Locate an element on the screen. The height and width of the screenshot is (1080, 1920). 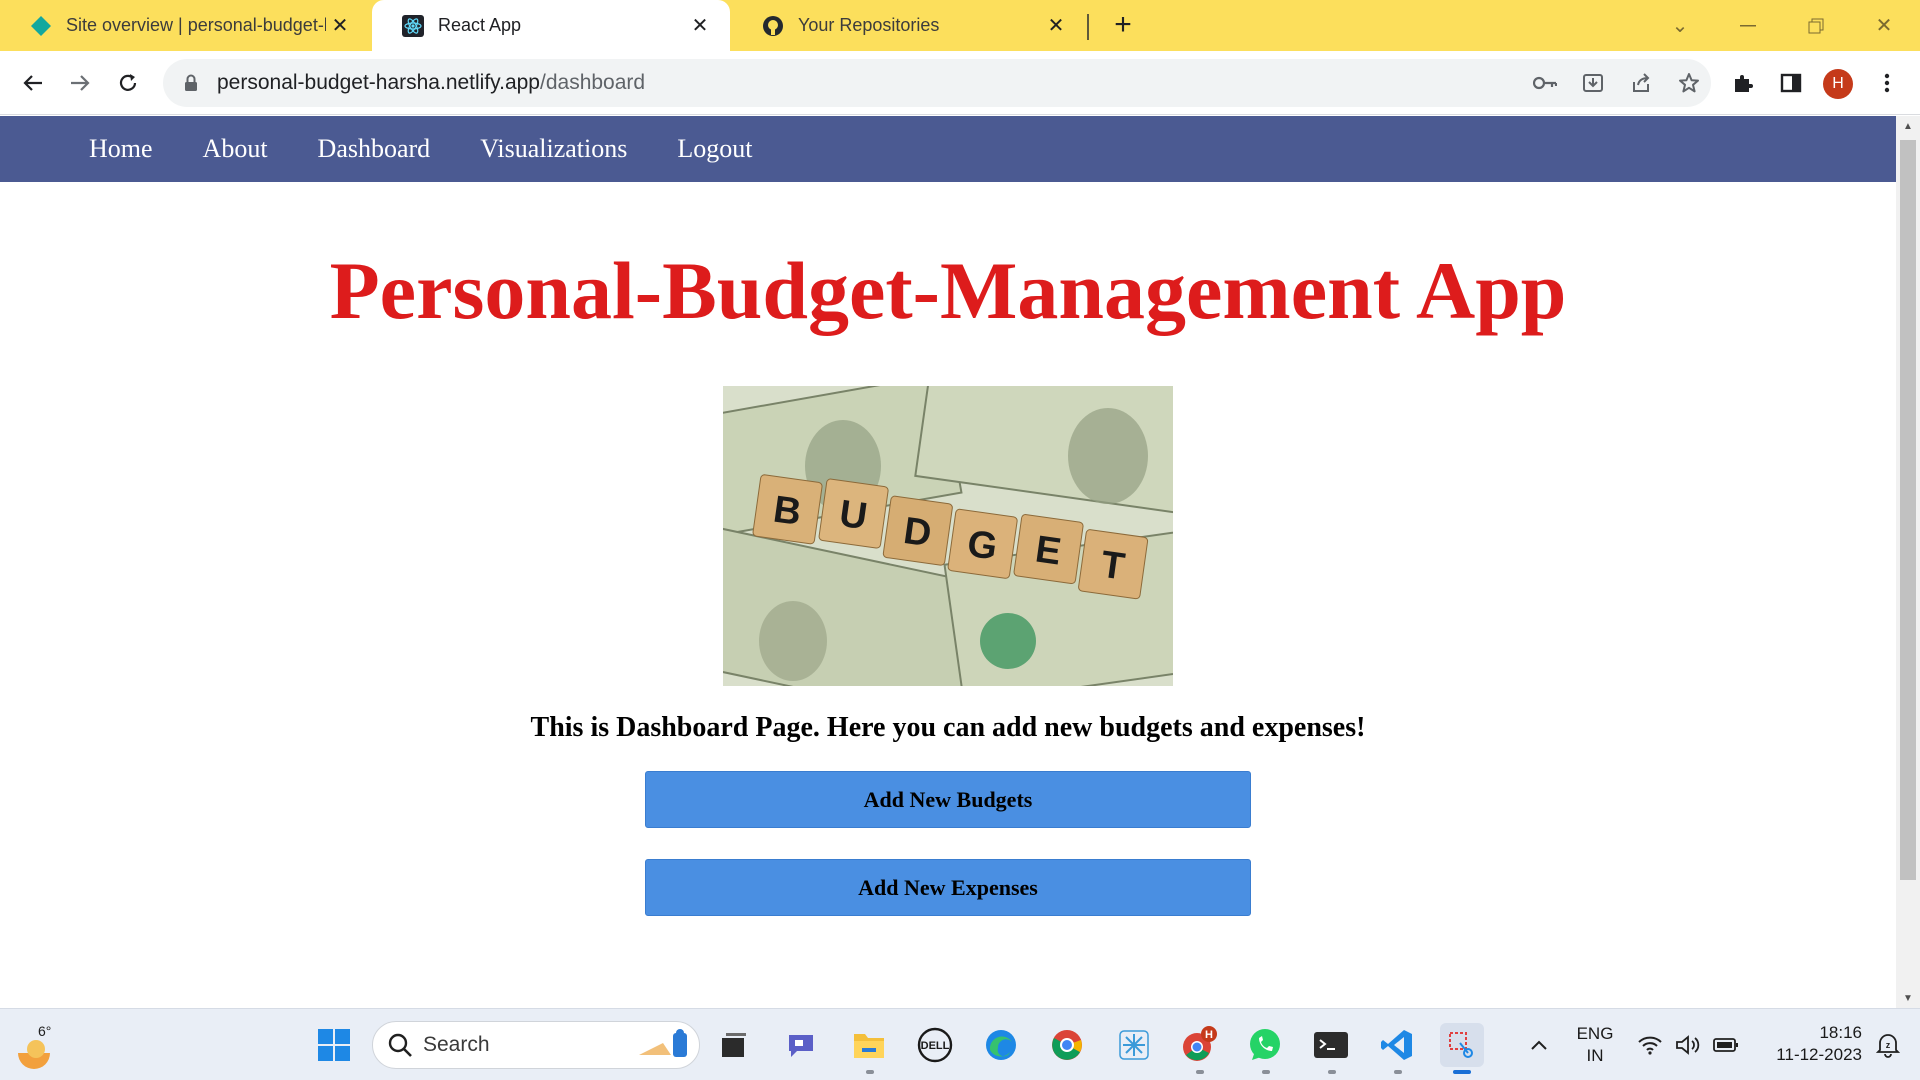
nav-link-about: About is located at coordinates (235, 149).